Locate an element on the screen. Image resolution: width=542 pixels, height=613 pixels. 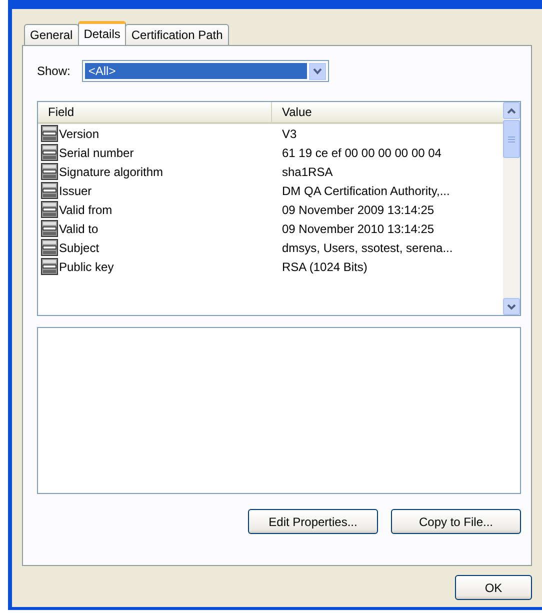
column-header: Value is located at coordinates (292, 112).